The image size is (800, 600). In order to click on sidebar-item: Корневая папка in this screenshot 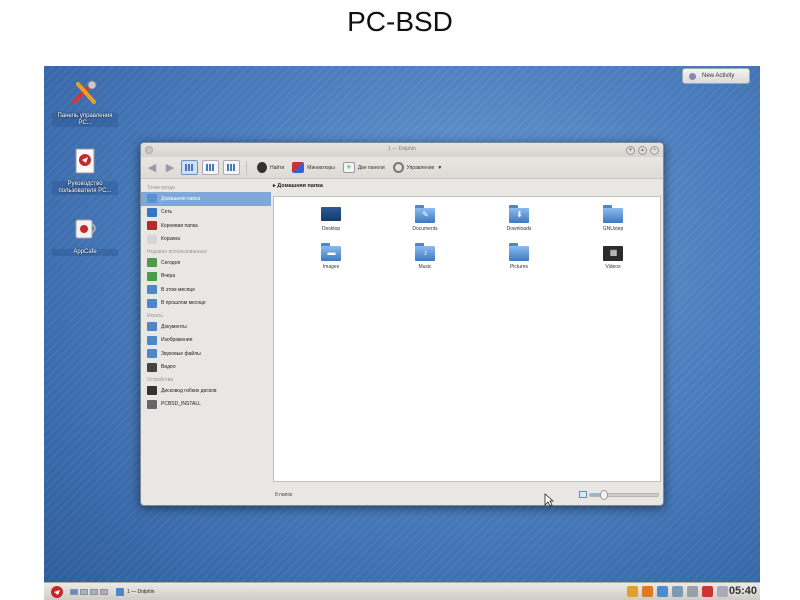, I will do `click(206, 226)`.